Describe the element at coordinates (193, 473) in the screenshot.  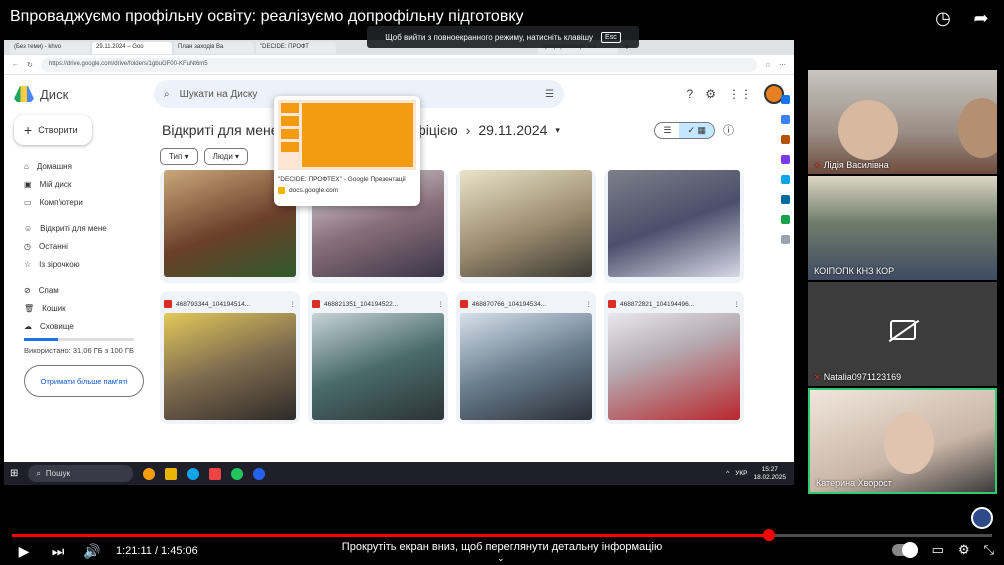
I see `edge-icon` at that location.